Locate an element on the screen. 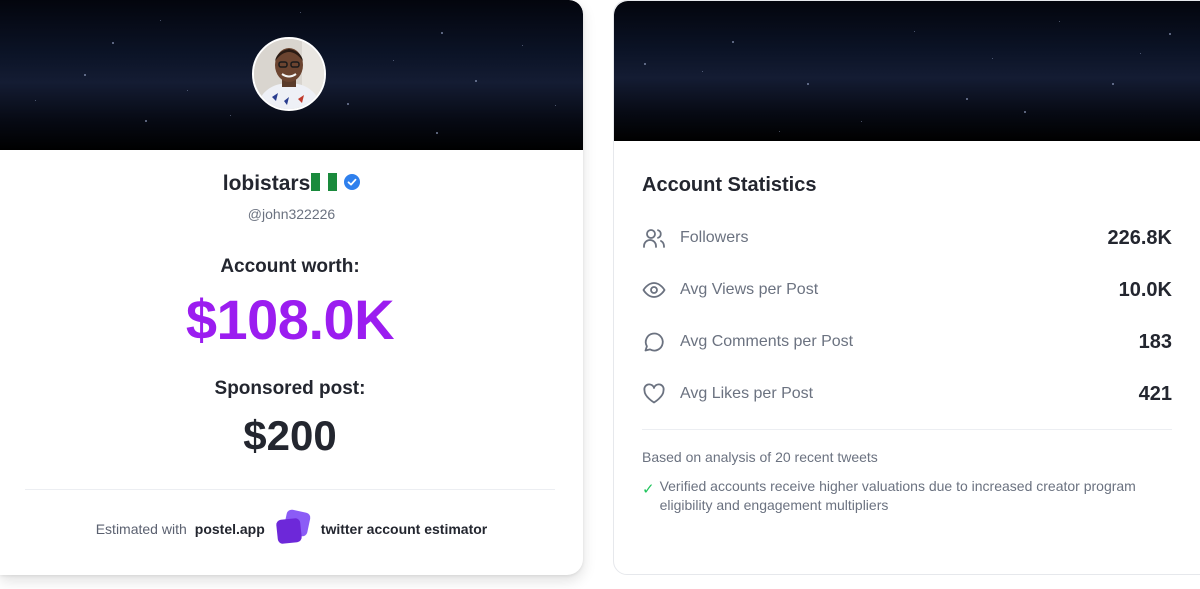 The height and width of the screenshot is (589, 1200). stat-value: 183 is located at coordinates (1155, 341).